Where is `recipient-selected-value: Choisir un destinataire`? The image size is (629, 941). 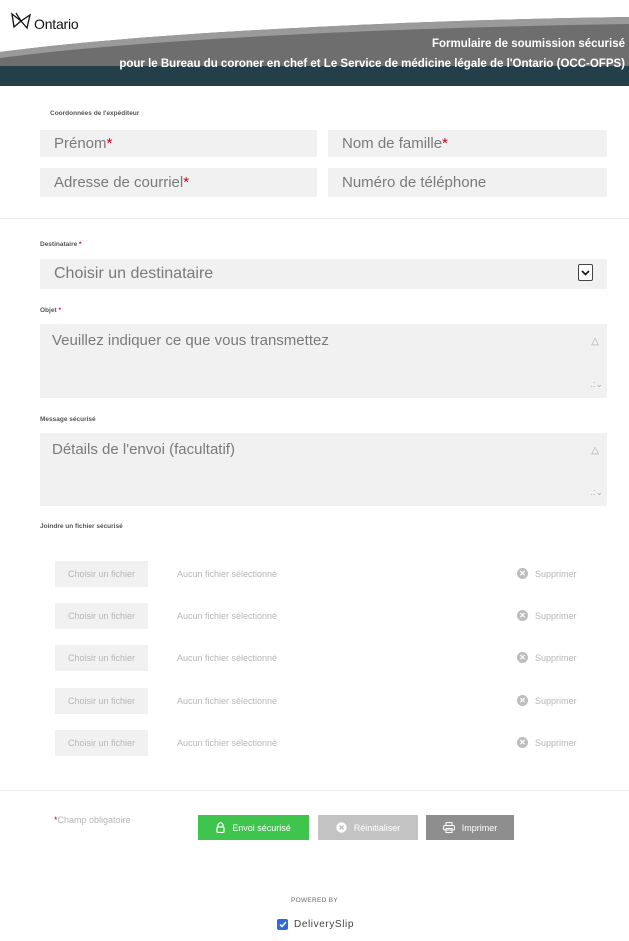 recipient-selected-value: Choisir un destinataire is located at coordinates (134, 273).